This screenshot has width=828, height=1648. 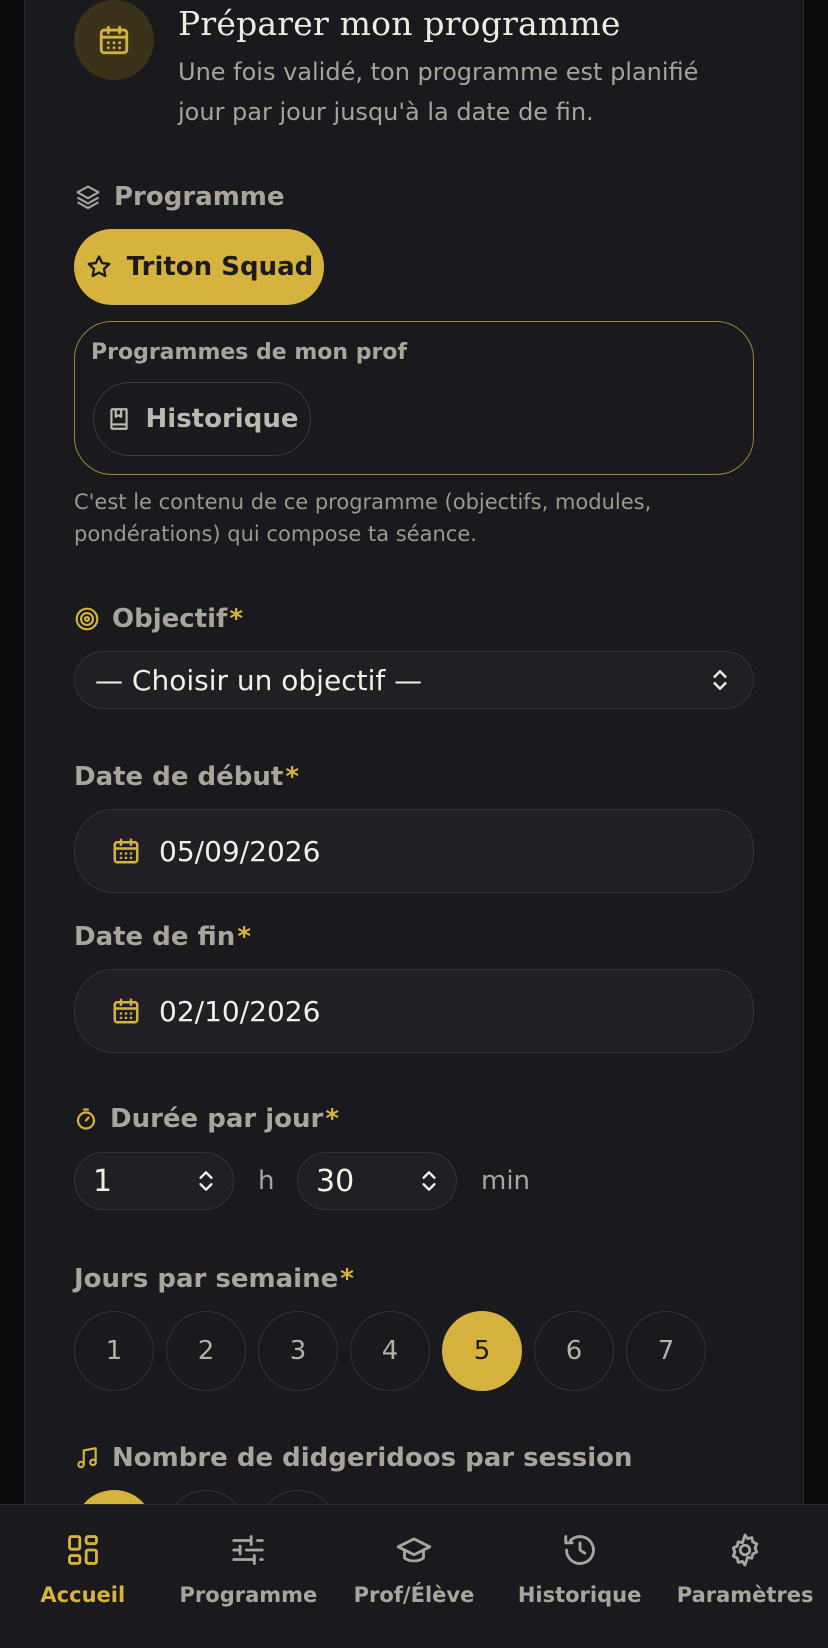 What do you see at coordinates (399, 23) in the screenshot?
I see `page-title: Préparer mon programme` at bounding box center [399, 23].